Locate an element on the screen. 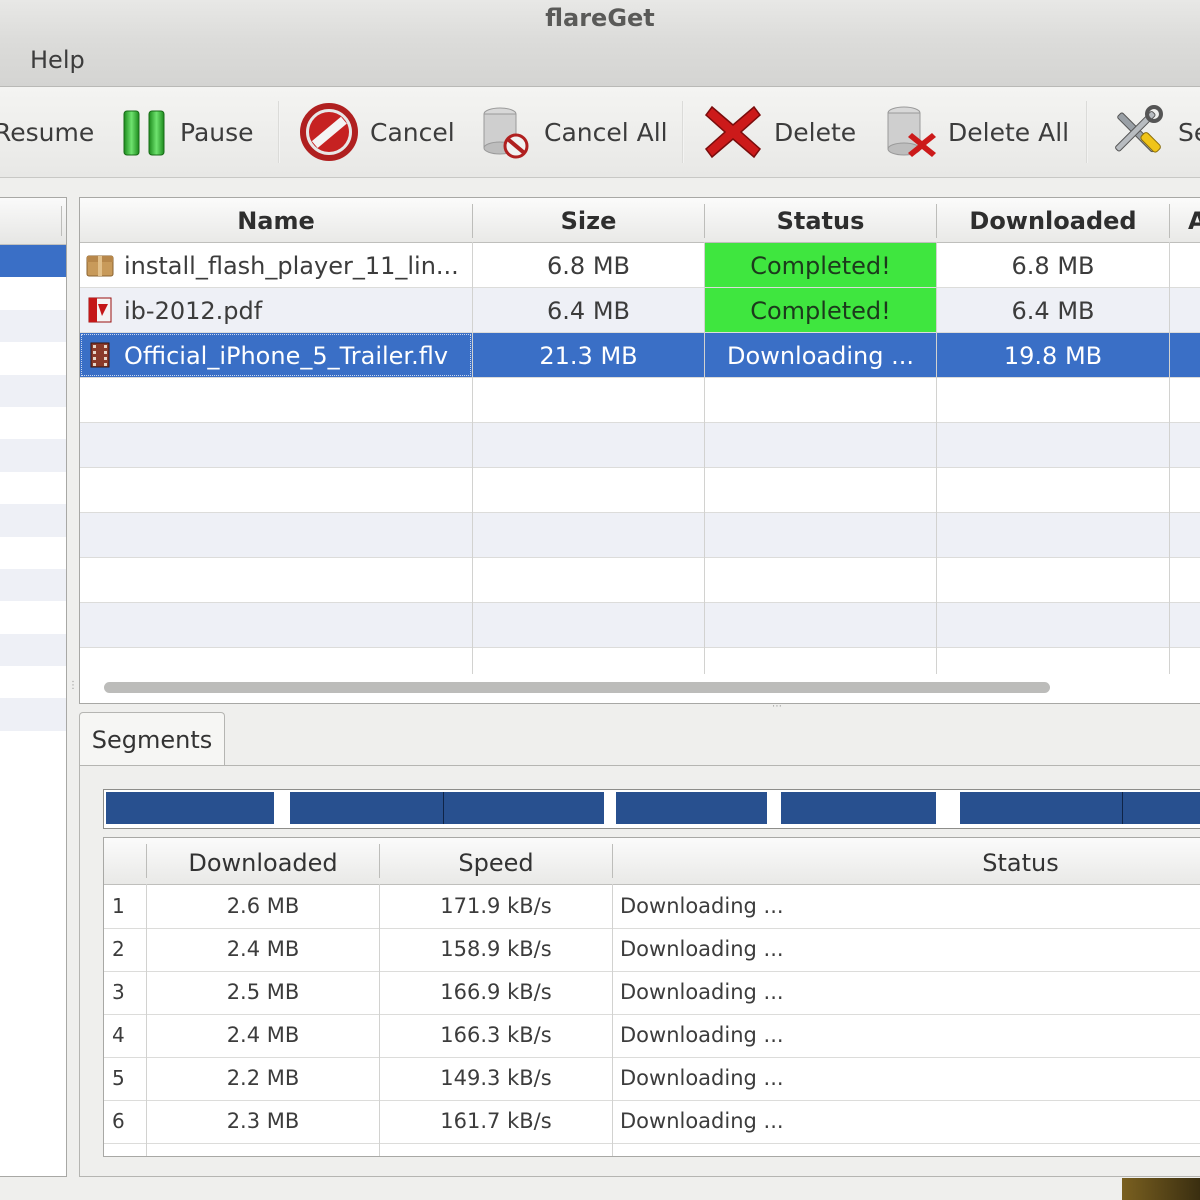 The image size is (1200, 1200). toolbar-separator is located at coordinates (279, 132).